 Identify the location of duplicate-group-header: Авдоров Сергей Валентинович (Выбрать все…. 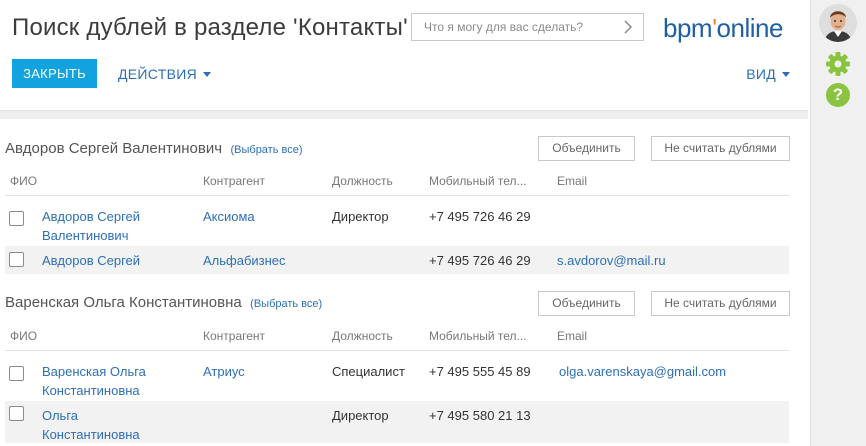
(154, 152).